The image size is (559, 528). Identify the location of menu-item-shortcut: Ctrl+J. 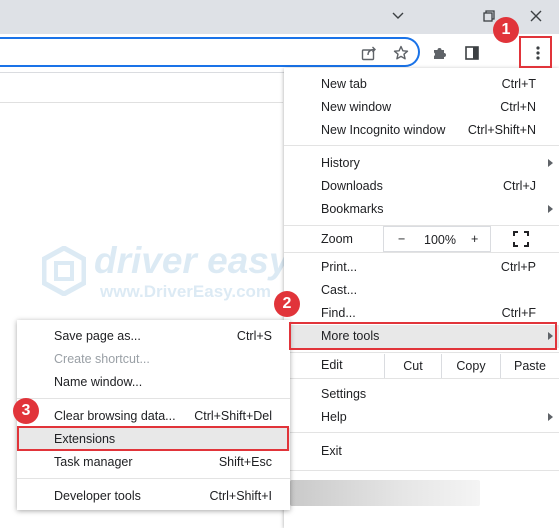
(519, 186).